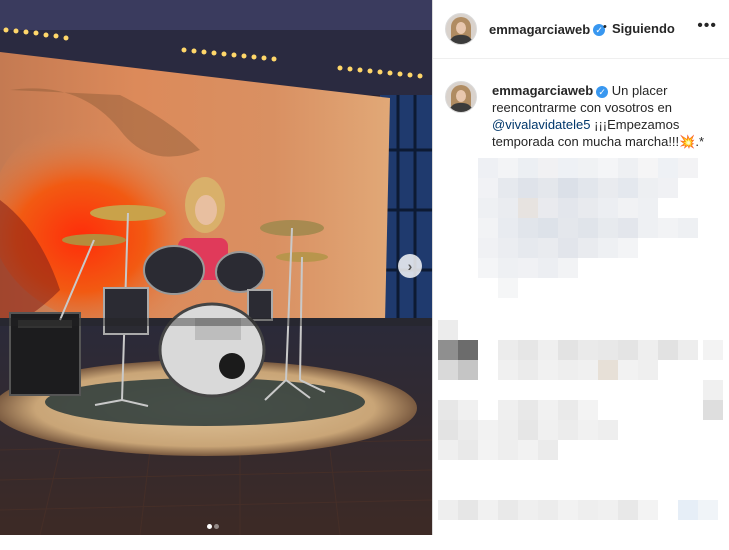  I want to click on caption-avatar, so click(461, 97).